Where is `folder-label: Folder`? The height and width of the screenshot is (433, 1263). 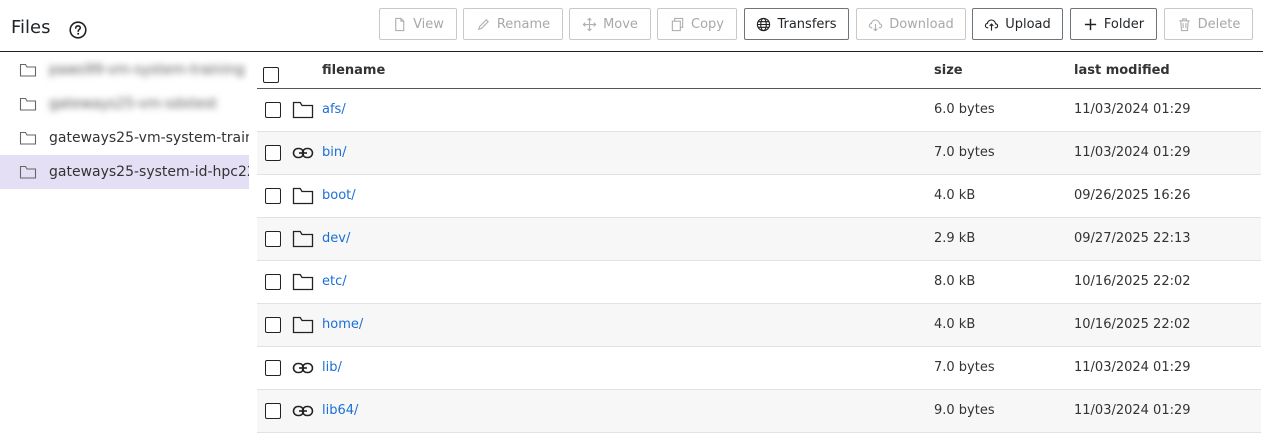
folder-label: Folder is located at coordinates (1124, 24).